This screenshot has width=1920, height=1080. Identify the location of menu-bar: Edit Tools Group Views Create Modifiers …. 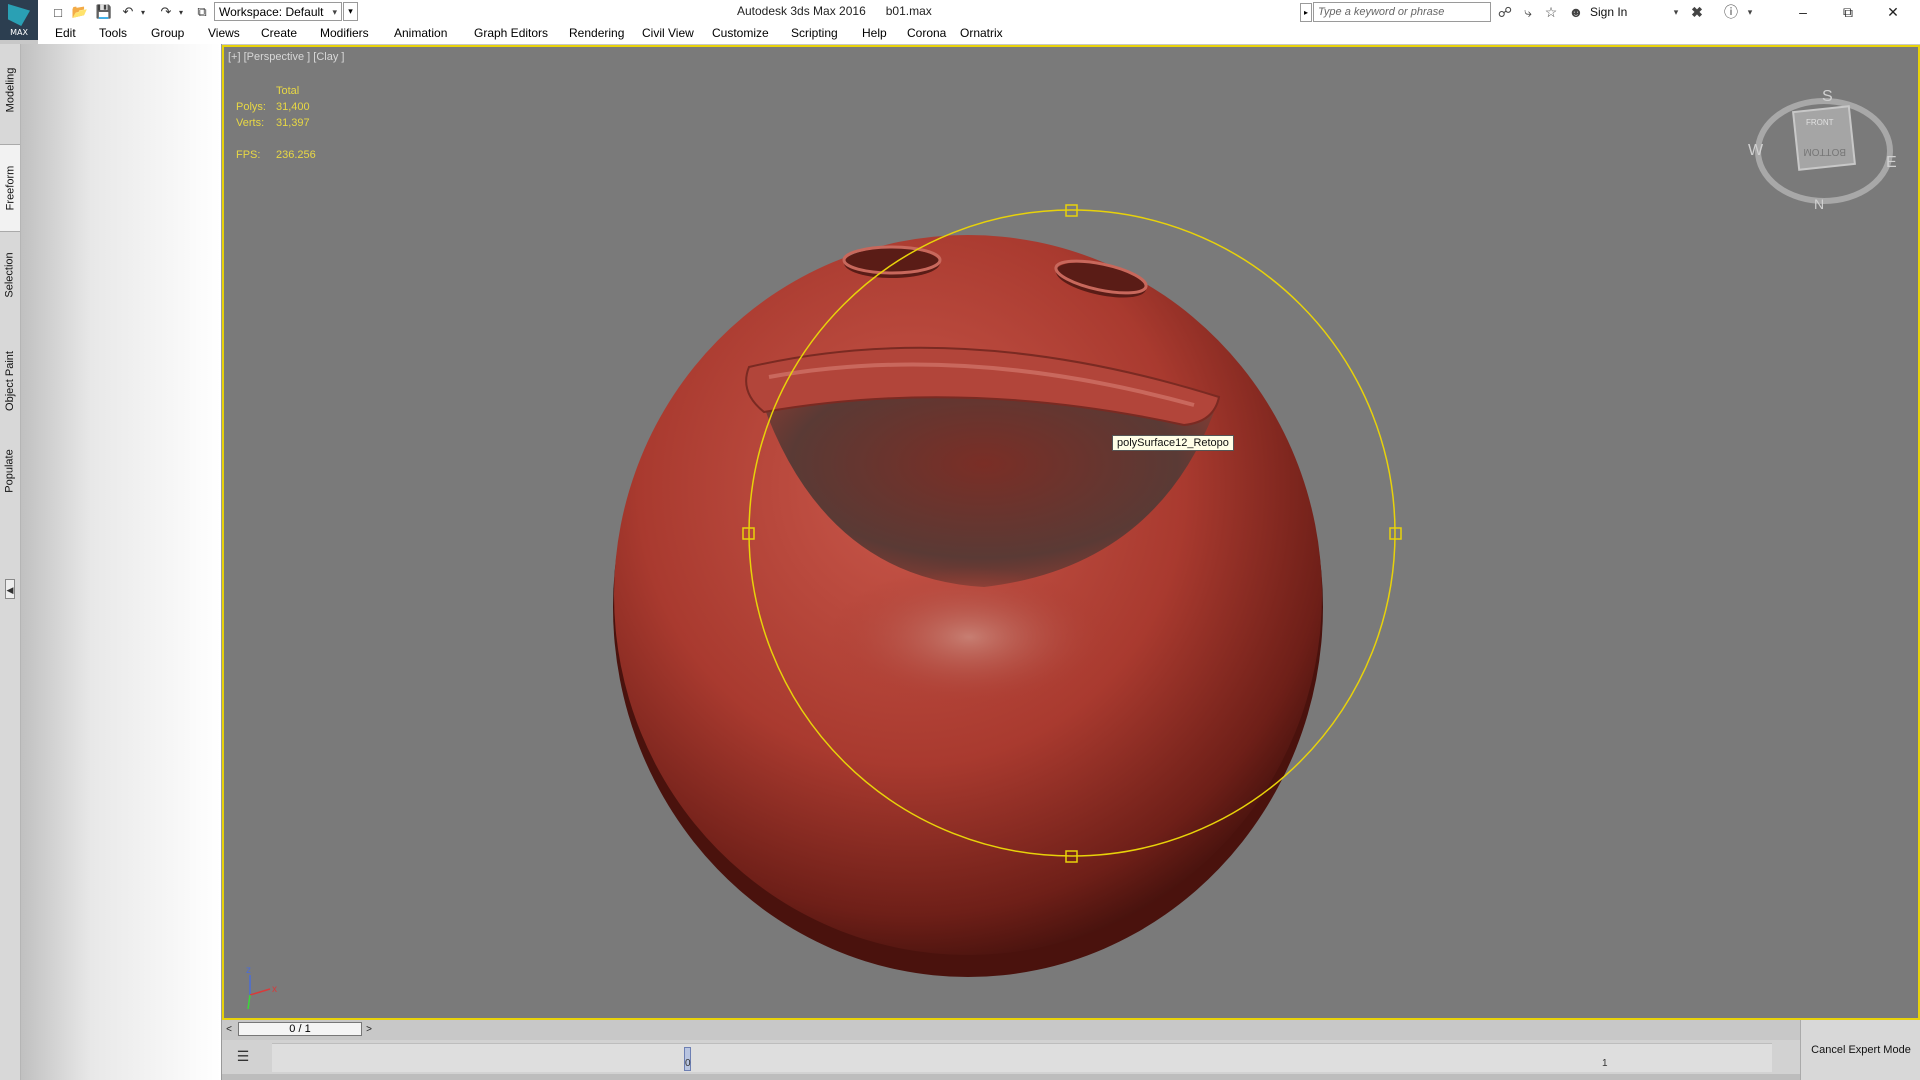
(979, 34).